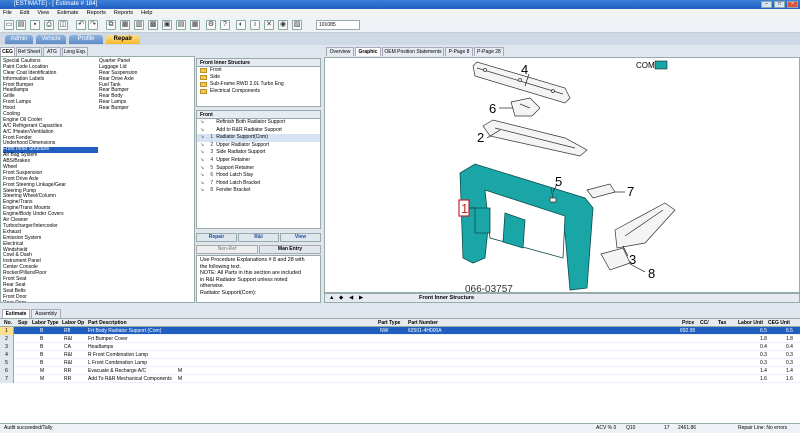 The width and height of the screenshot is (800, 433). I want to click on camera-icon: ◉, so click(283, 25).